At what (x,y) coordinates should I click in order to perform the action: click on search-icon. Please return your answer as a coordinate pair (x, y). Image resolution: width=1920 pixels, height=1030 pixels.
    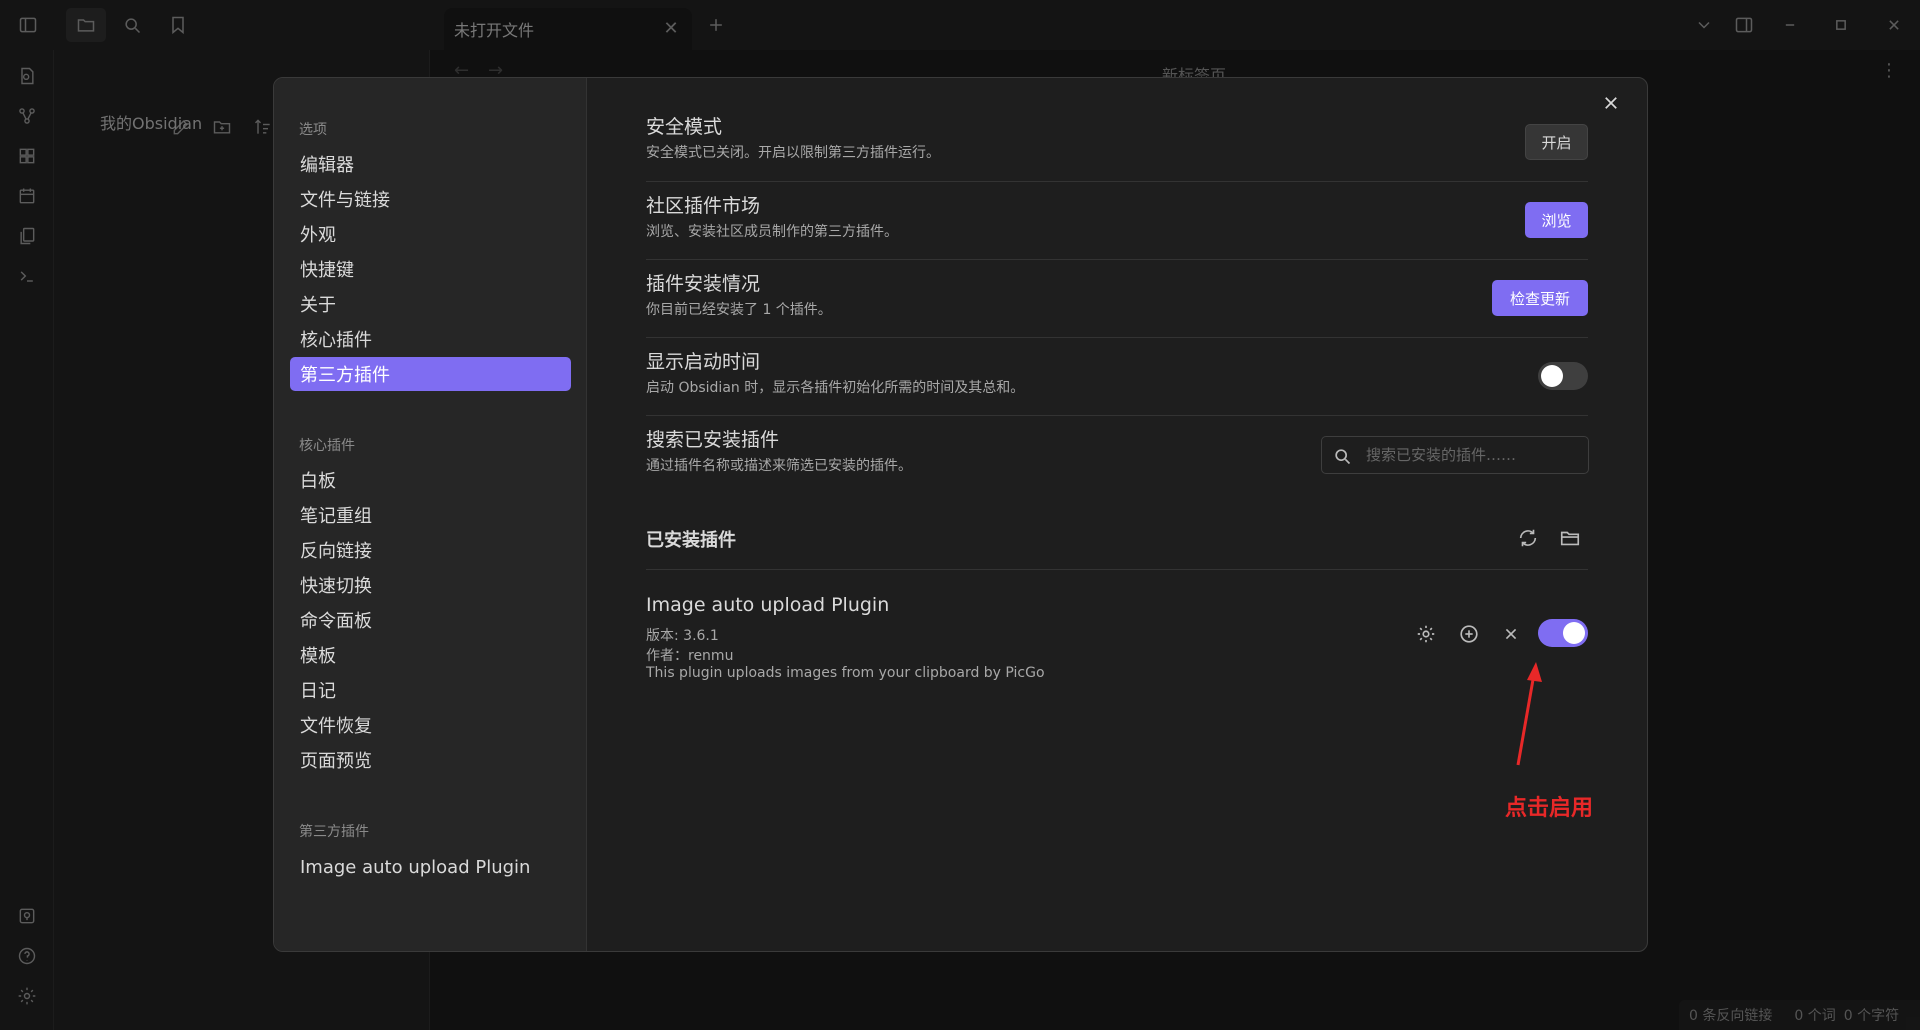
    Looking at the image, I should click on (1343, 457).